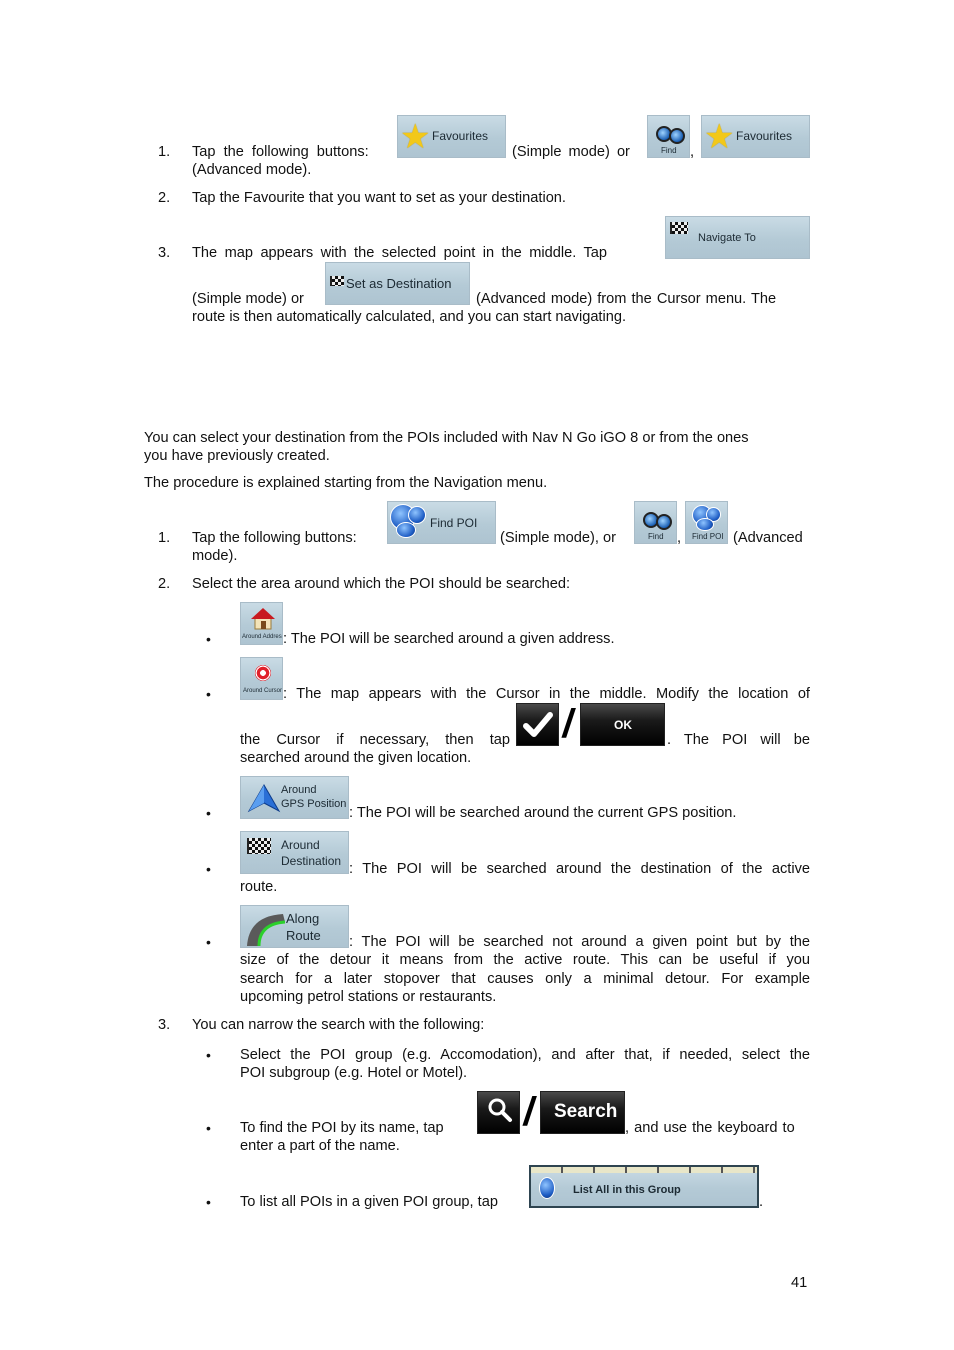 This screenshot has height=1350, width=954. Describe the element at coordinates (375, 740) in the screenshot. I see `option-text: the Cursor if necessary, then tap` at that location.